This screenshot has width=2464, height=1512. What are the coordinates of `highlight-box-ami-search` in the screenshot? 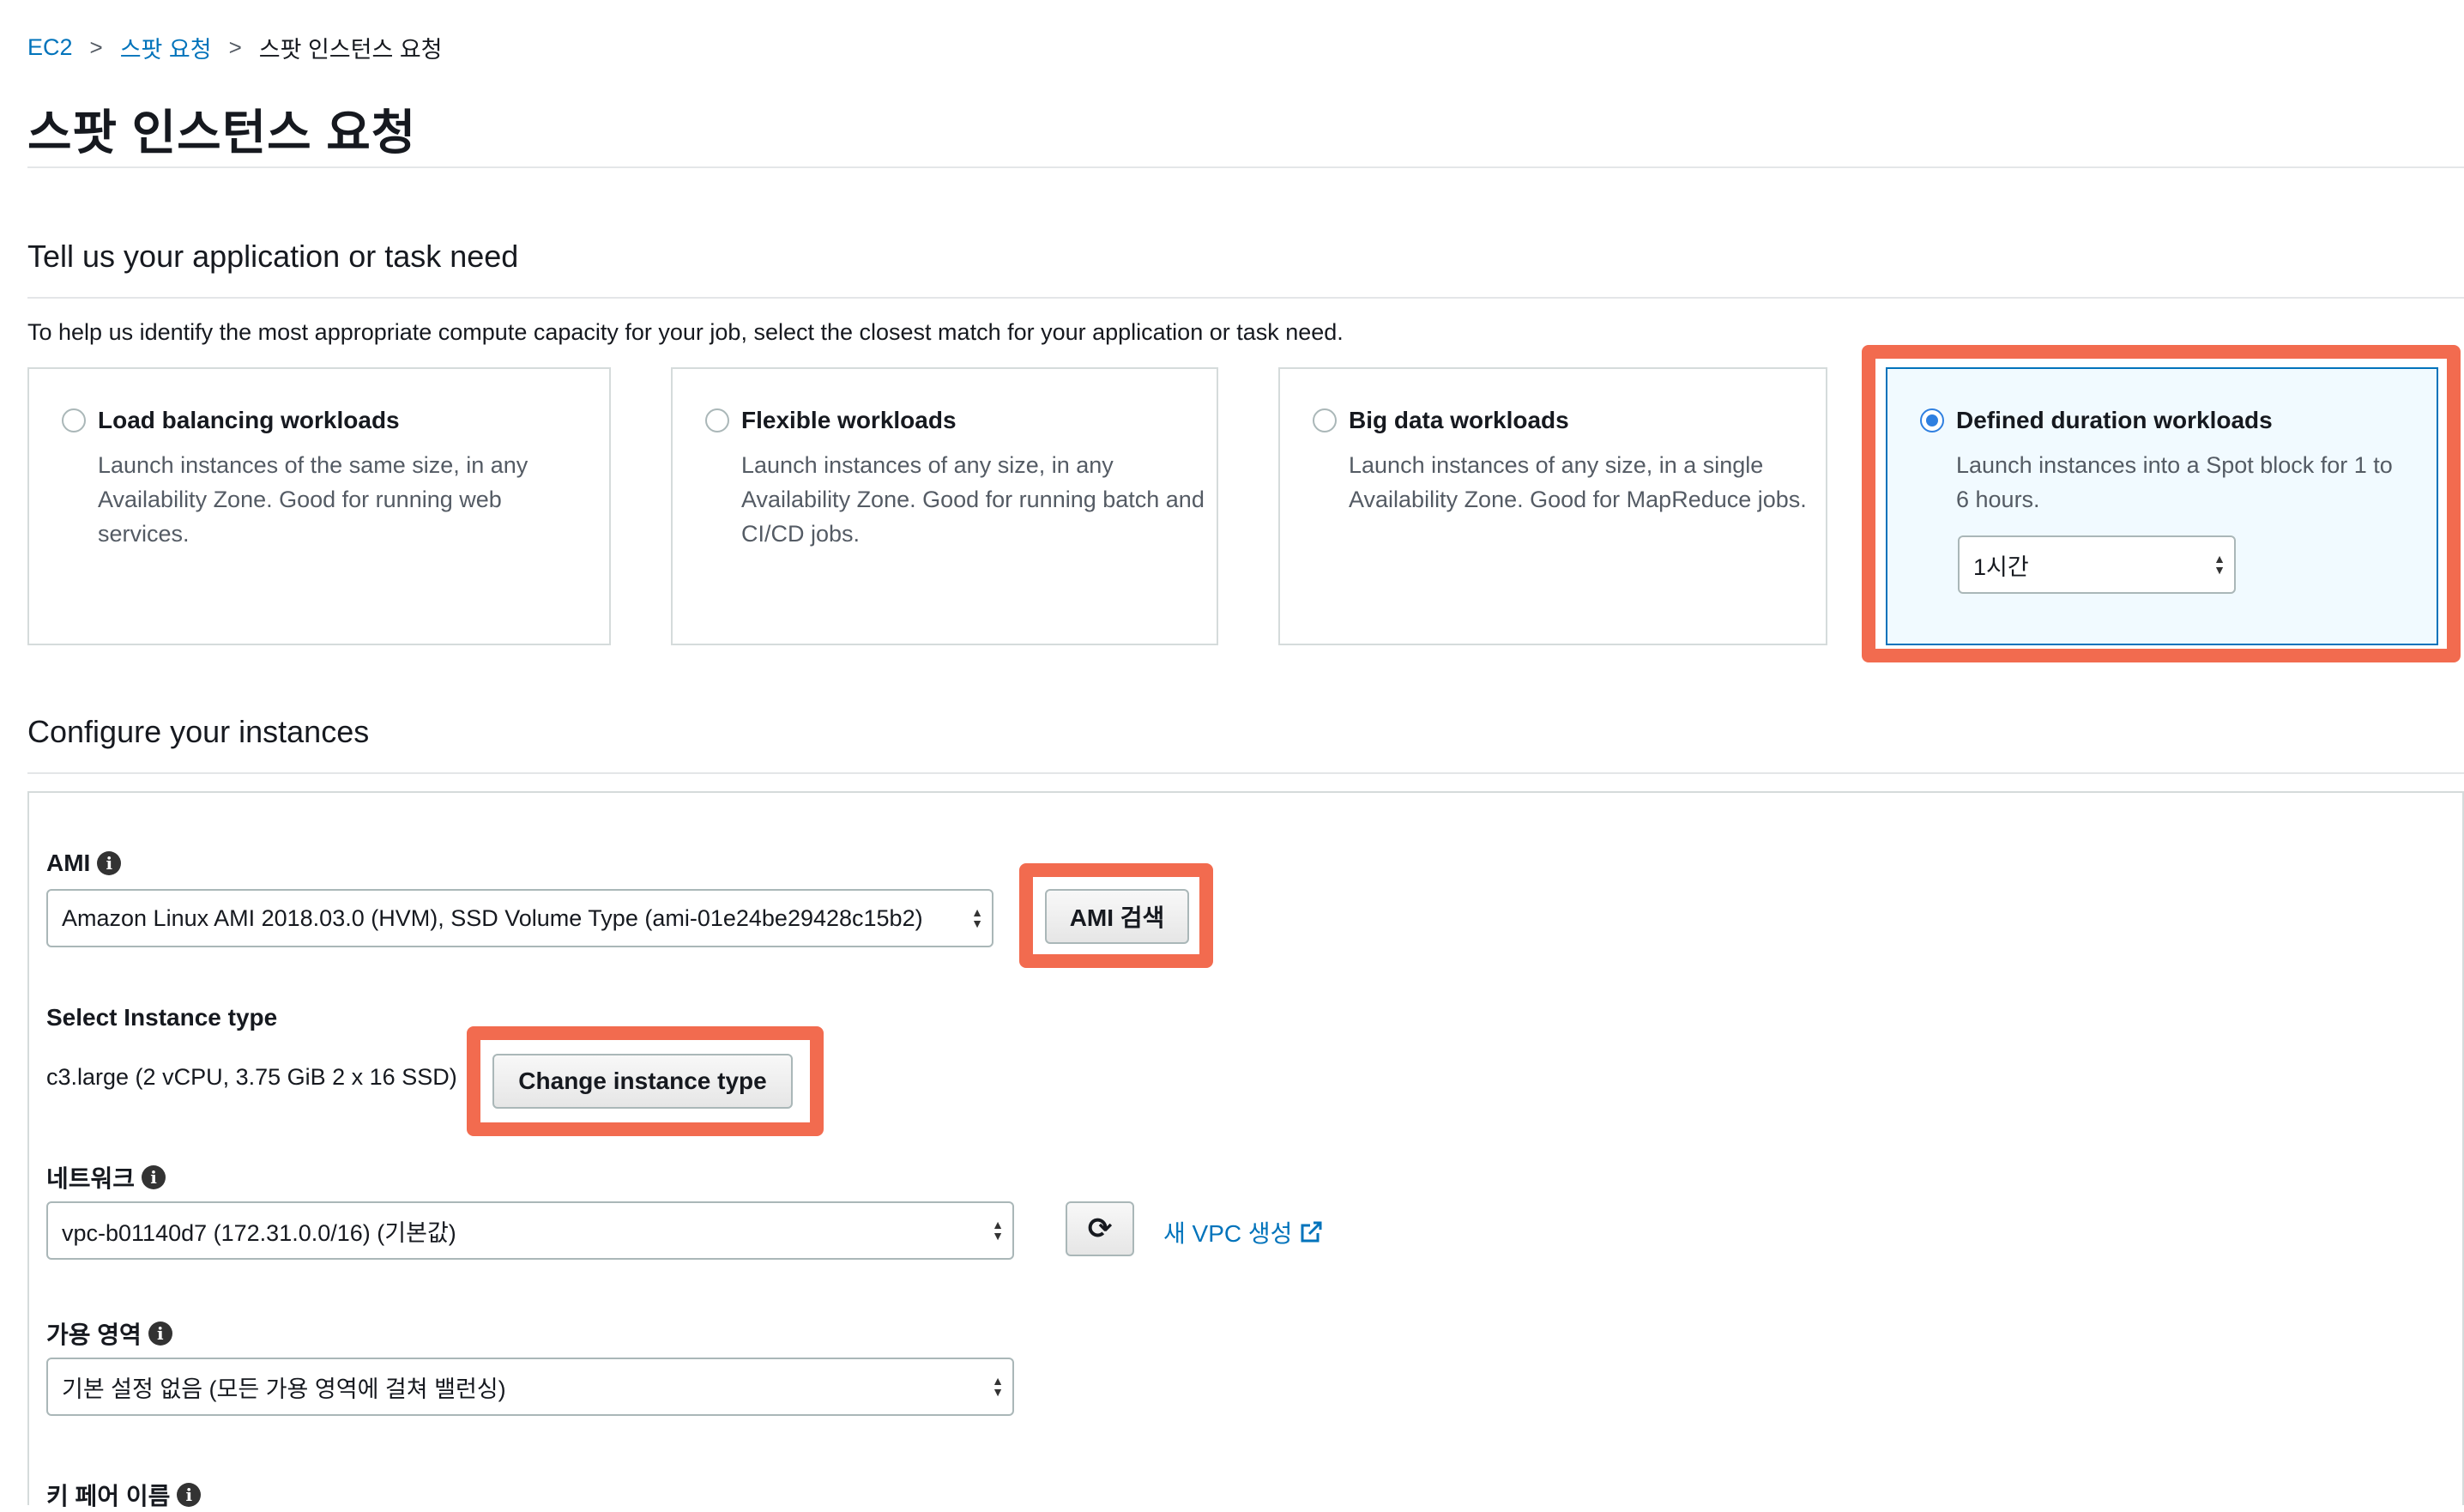 It's located at (1116, 915).